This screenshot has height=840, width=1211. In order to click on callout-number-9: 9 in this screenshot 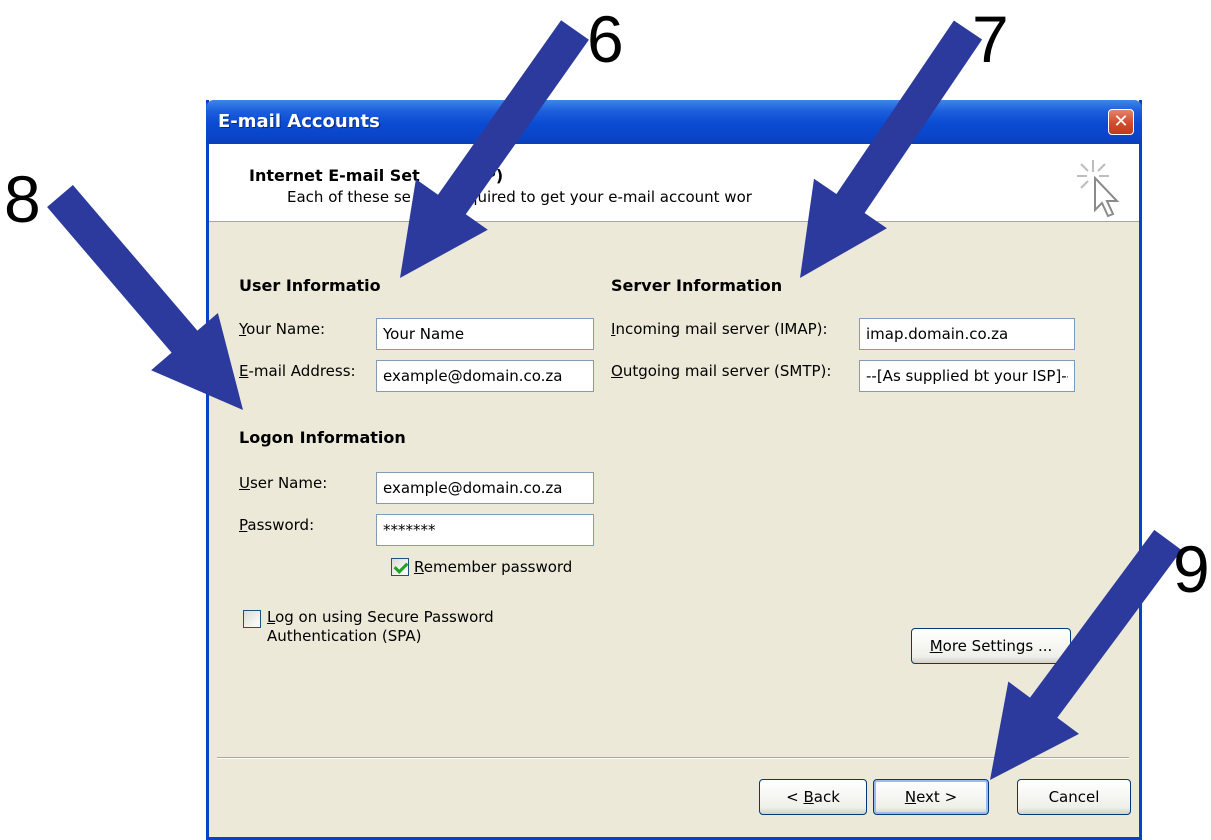, I will do `click(1191, 569)`.